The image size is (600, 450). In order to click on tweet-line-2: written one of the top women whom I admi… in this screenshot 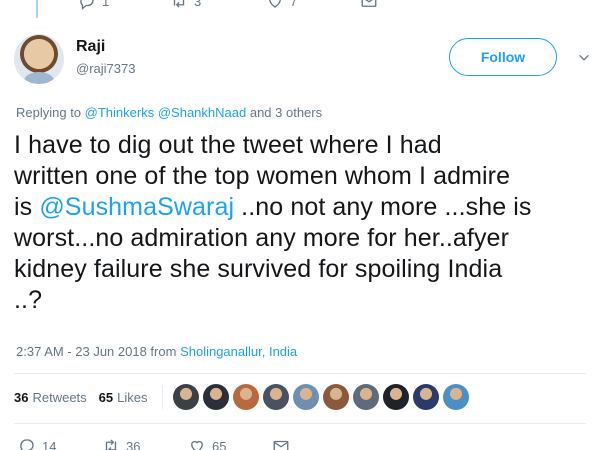, I will do `click(262, 176)`.